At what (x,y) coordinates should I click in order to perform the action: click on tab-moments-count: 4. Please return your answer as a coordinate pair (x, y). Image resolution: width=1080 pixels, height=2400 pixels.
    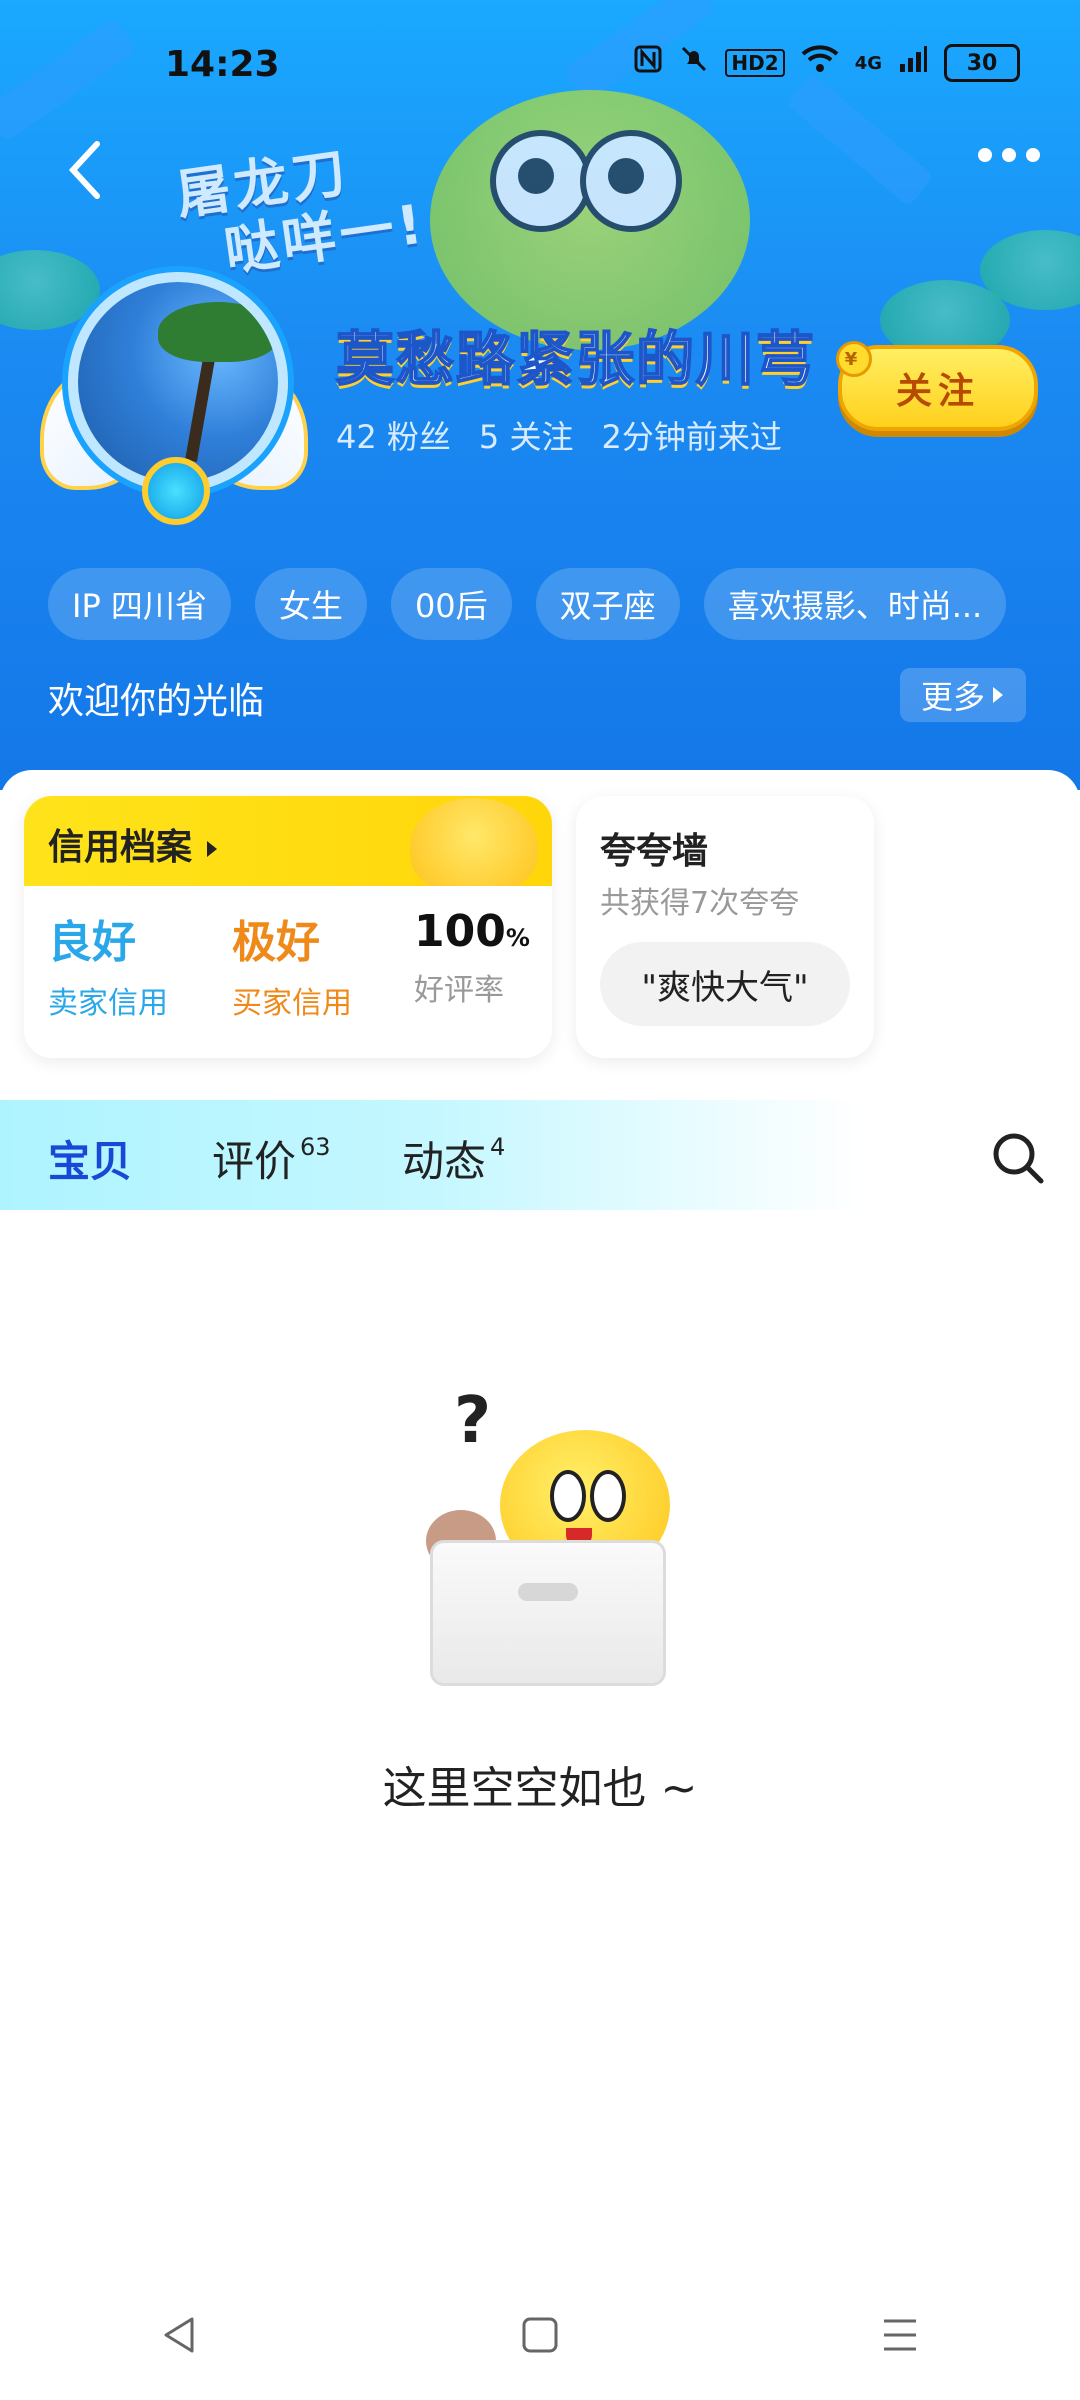
    Looking at the image, I should click on (498, 1147).